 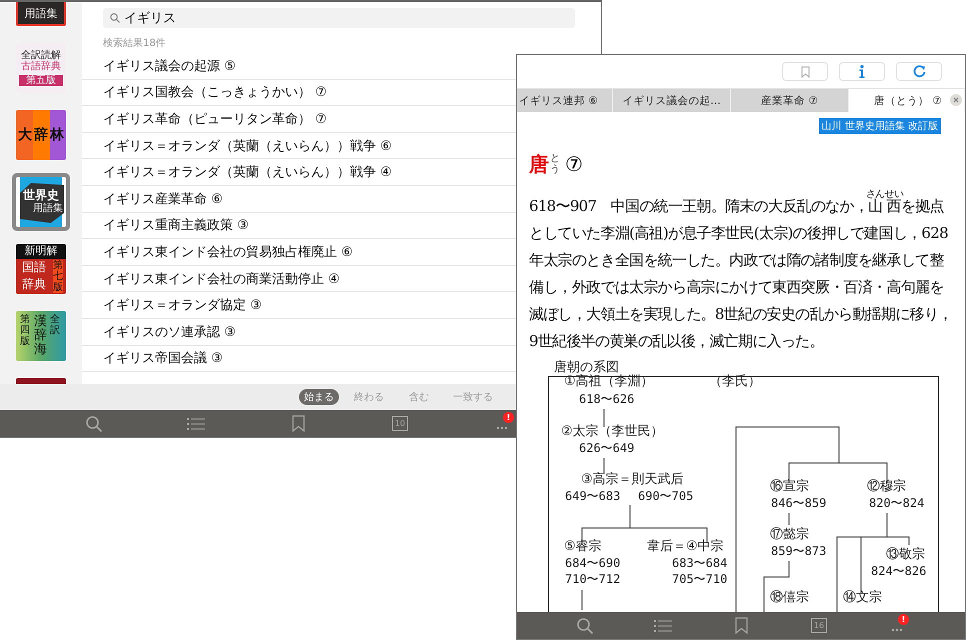 What do you see at coordinates (539, 164) in the screenshot?
I see `headword: 唐` at bounding box center [539, 164].